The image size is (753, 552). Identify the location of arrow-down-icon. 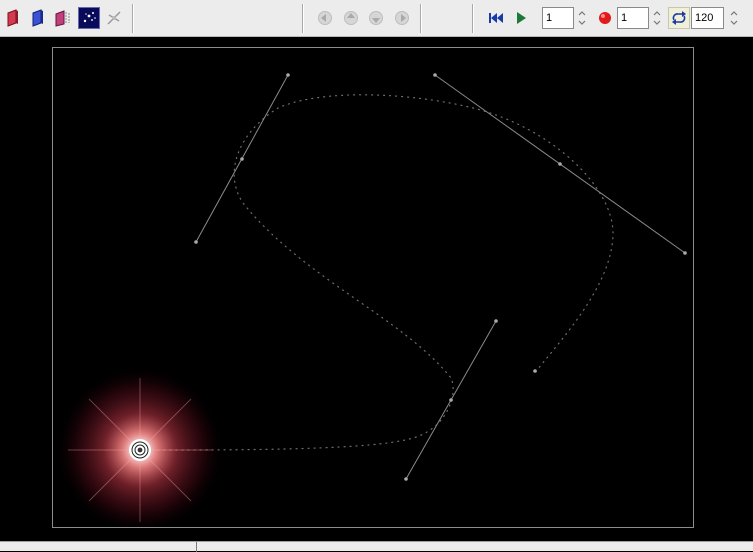
(376, 18).